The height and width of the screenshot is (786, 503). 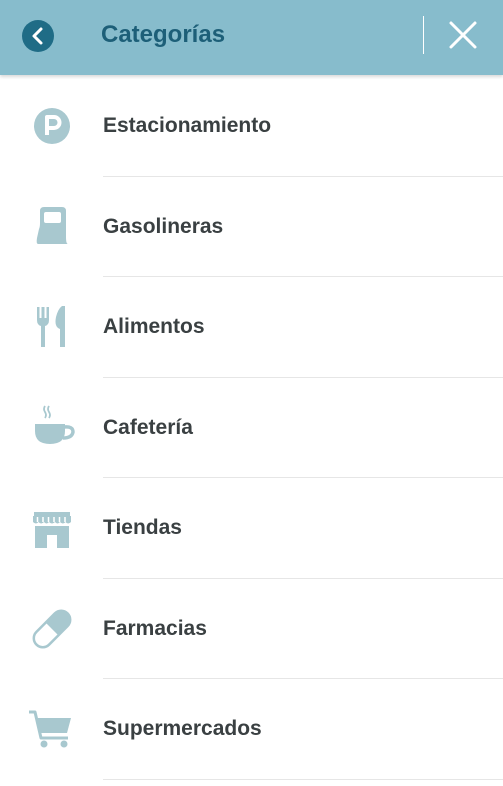 I want to click on category-label: Estacionamiento, so click(x=187, y=125).